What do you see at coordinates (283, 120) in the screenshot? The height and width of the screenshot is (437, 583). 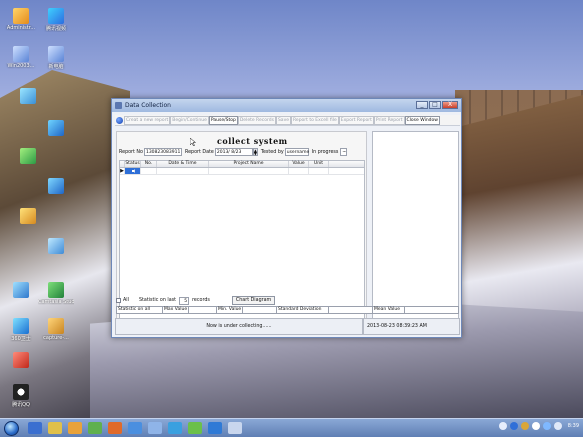 I see `toolbar-save-button: Save` at bounding box center [283, 120].